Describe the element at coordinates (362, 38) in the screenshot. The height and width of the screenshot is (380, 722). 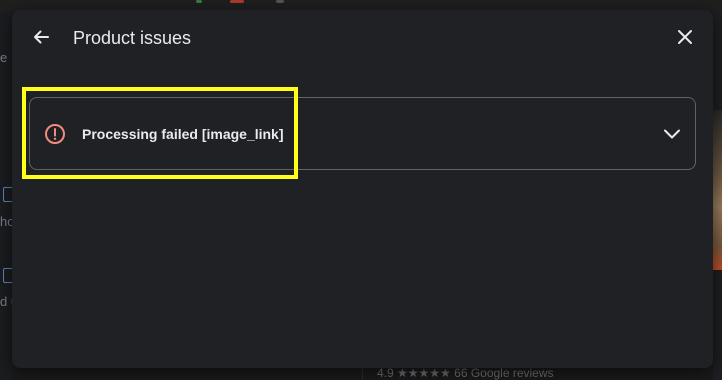
I see `dialog-header: Product issues` at that location.